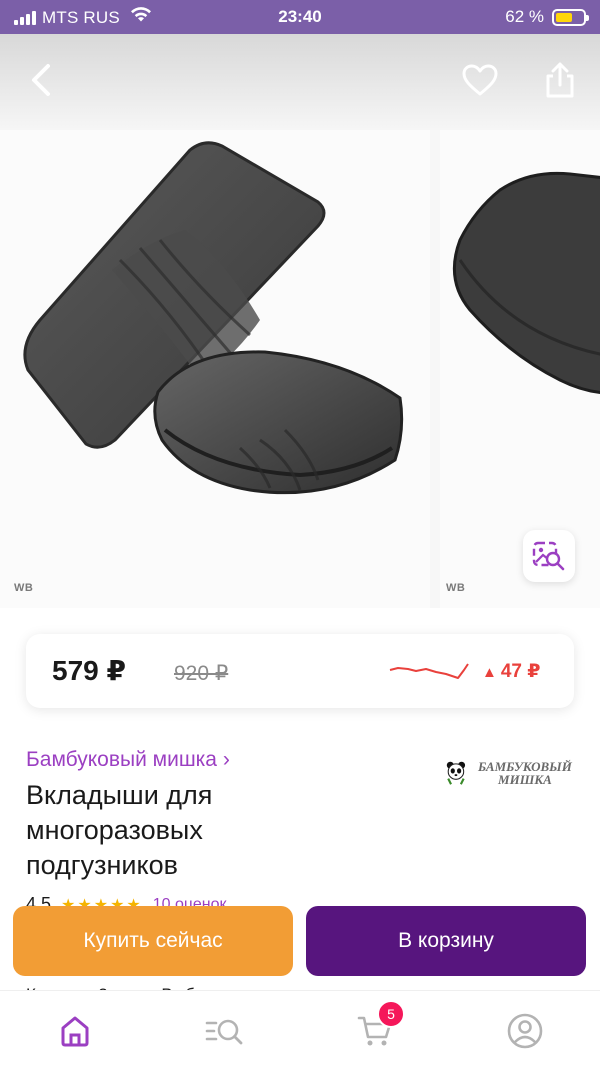 Image resolution: width=600 pixels, height=1066 pixels. I want to click on price-change: ▲ 47 ₽, so click(511, 671).